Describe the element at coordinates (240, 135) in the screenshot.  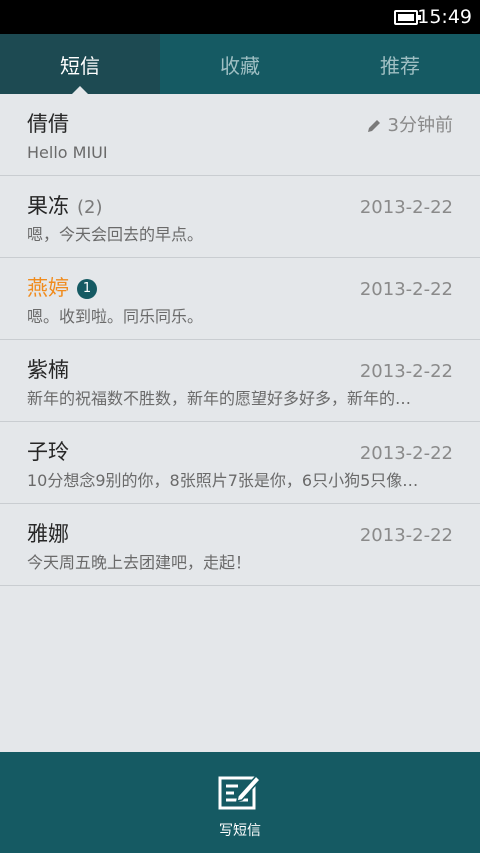
I see `conversation-item: 倩倩 3分钟前 Hello MIUI` at that location.